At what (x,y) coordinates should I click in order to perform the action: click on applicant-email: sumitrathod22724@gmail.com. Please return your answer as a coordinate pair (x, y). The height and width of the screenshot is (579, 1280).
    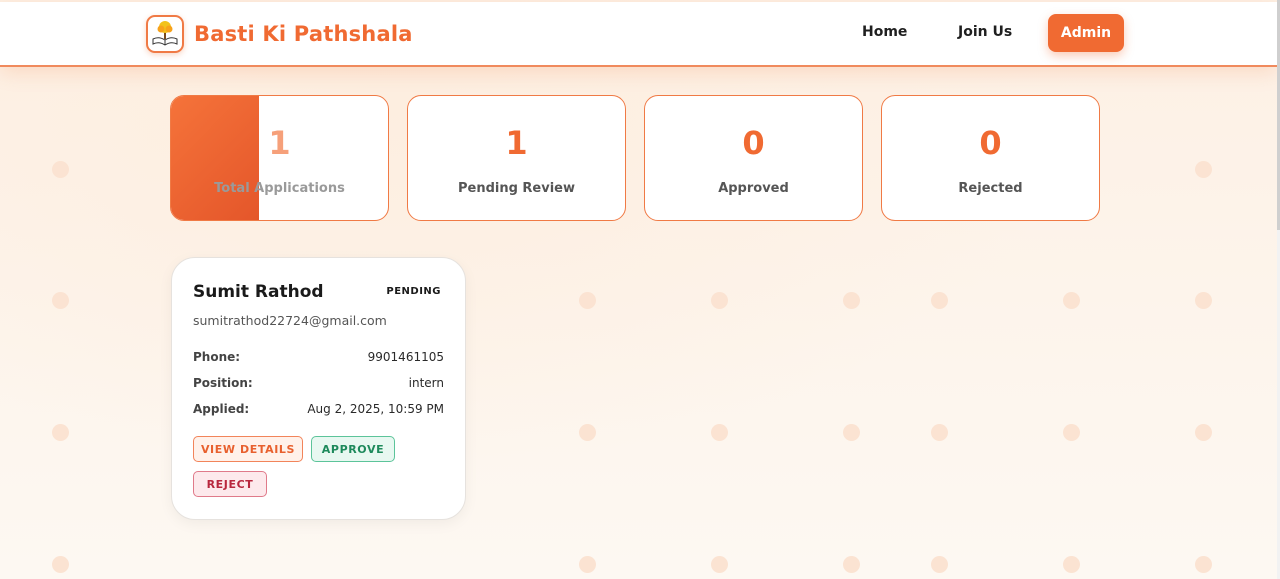
    Looking at the image, I should click on (290, 320).